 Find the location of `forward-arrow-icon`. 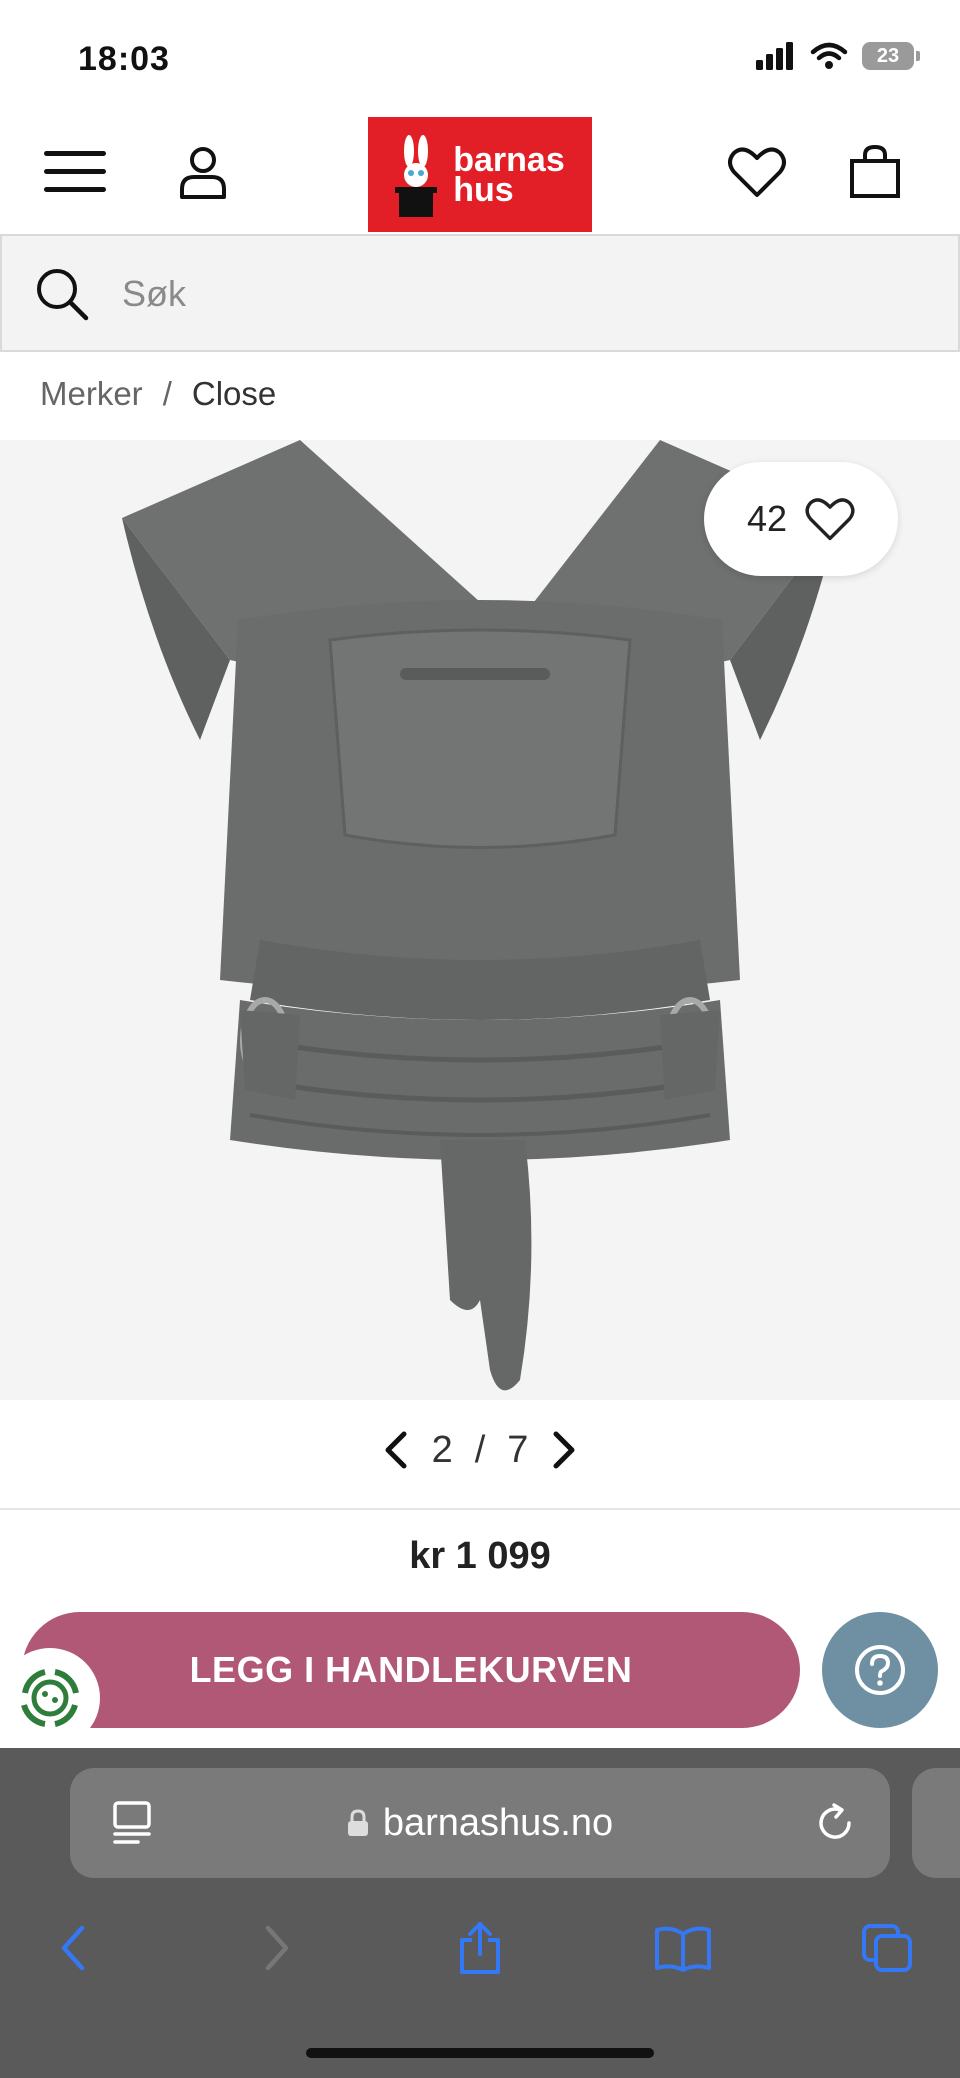

forward-arrow-icon is located at coordinates (277, 1948).